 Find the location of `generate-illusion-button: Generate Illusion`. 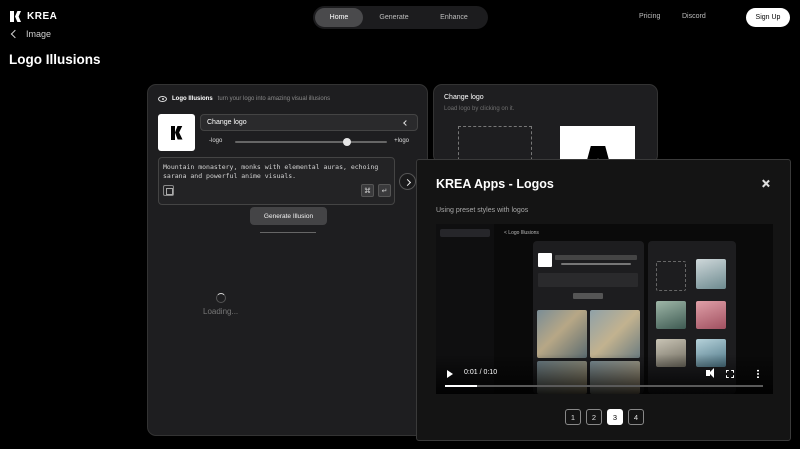

generate-illusion-button: Generate Illusion is located at coordinates (288, 216).